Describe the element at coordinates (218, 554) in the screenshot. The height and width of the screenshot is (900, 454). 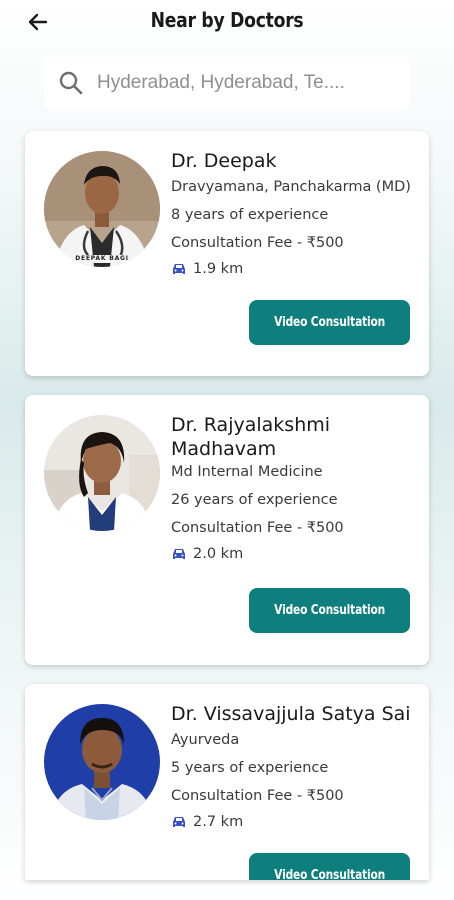
I see `distance-value: 2.0 km` at that location.